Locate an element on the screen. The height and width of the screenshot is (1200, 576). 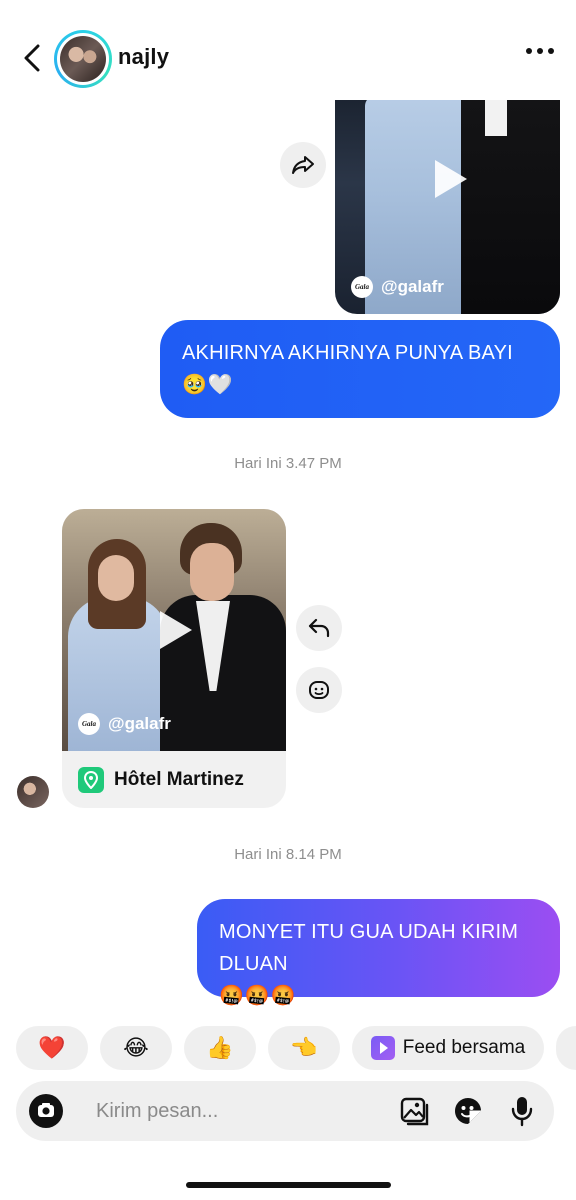
back-button is located at coordinates (32, 58).